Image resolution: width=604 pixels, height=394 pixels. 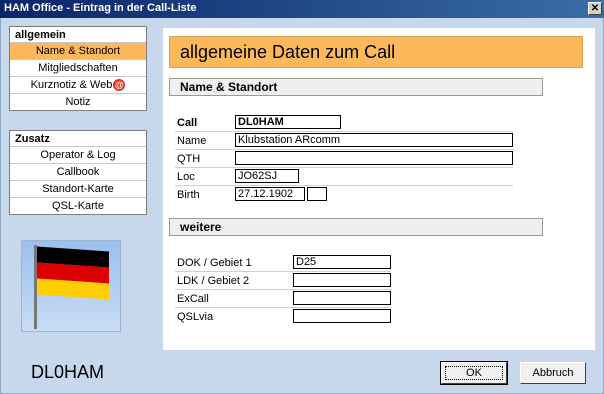 What do you see at coordinates (356, 87) in the screenshot?
I see `section-name-standort: Name & Standort` at bounding box center [356, 87].